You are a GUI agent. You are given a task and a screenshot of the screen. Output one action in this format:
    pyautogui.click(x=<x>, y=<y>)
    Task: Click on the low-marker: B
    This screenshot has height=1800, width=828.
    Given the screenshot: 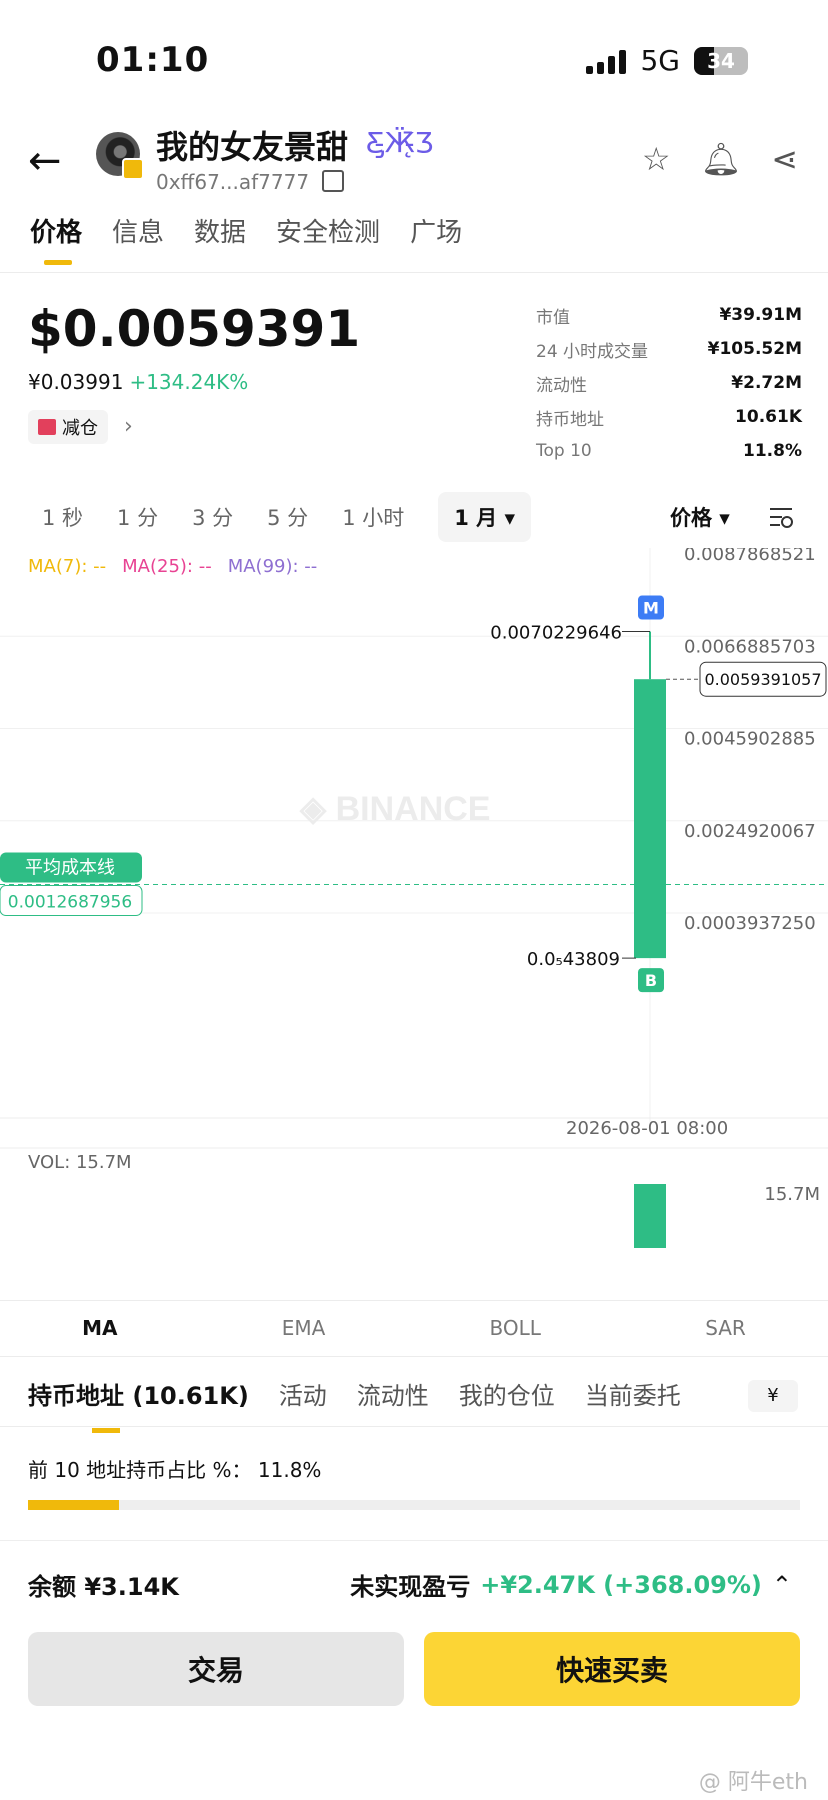 What is the action you would take?
    pyautogui.click(x=651, y=980)
    